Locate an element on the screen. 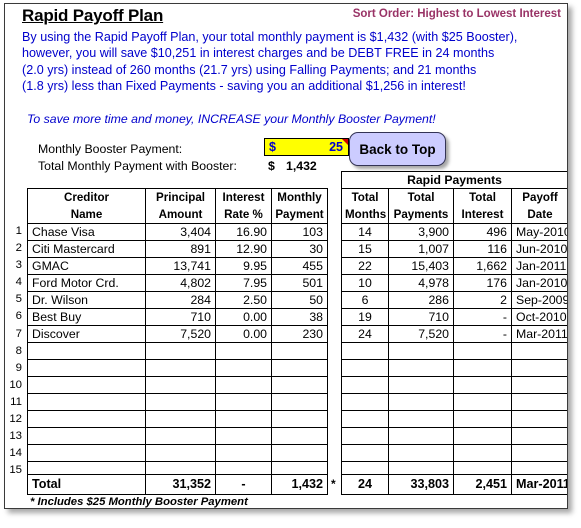 This screenshot has width=581, height=528. table-cell: Sep-2009 is located at coordinates (539, 300).